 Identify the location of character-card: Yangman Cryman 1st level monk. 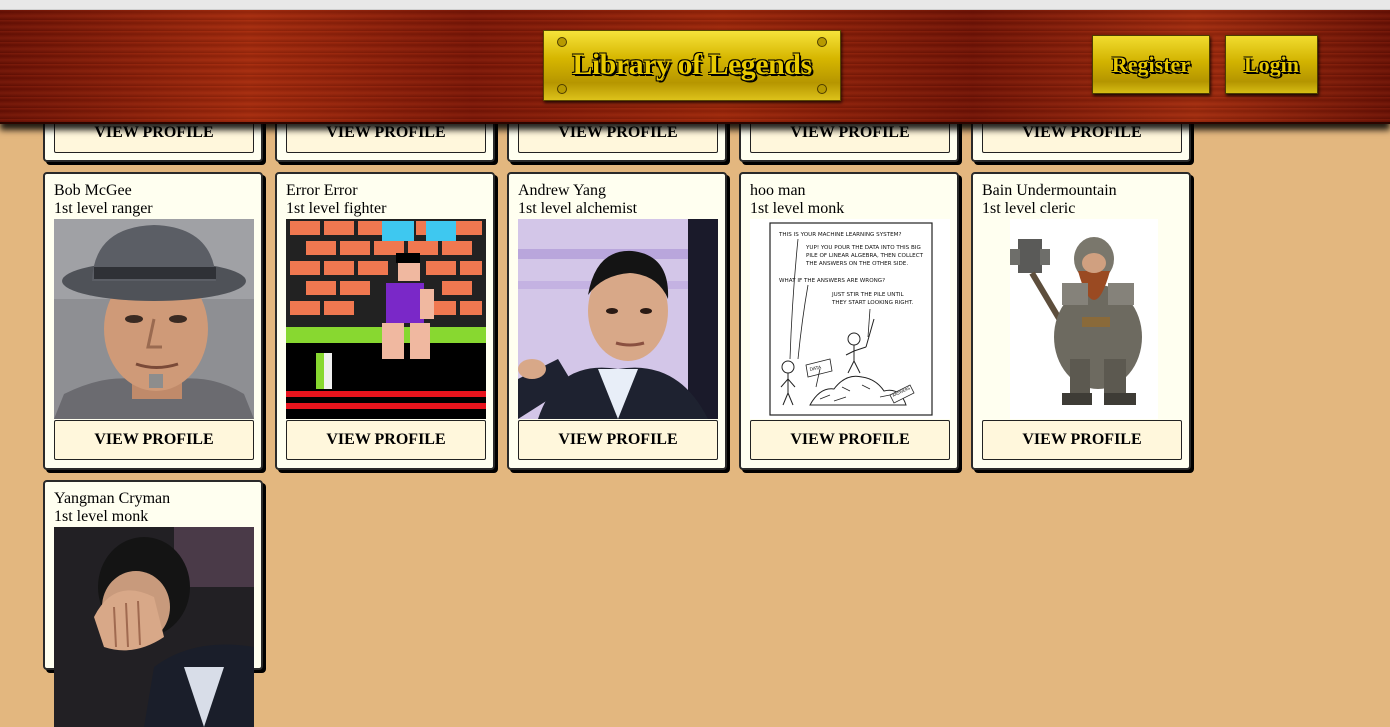
(153, 603).